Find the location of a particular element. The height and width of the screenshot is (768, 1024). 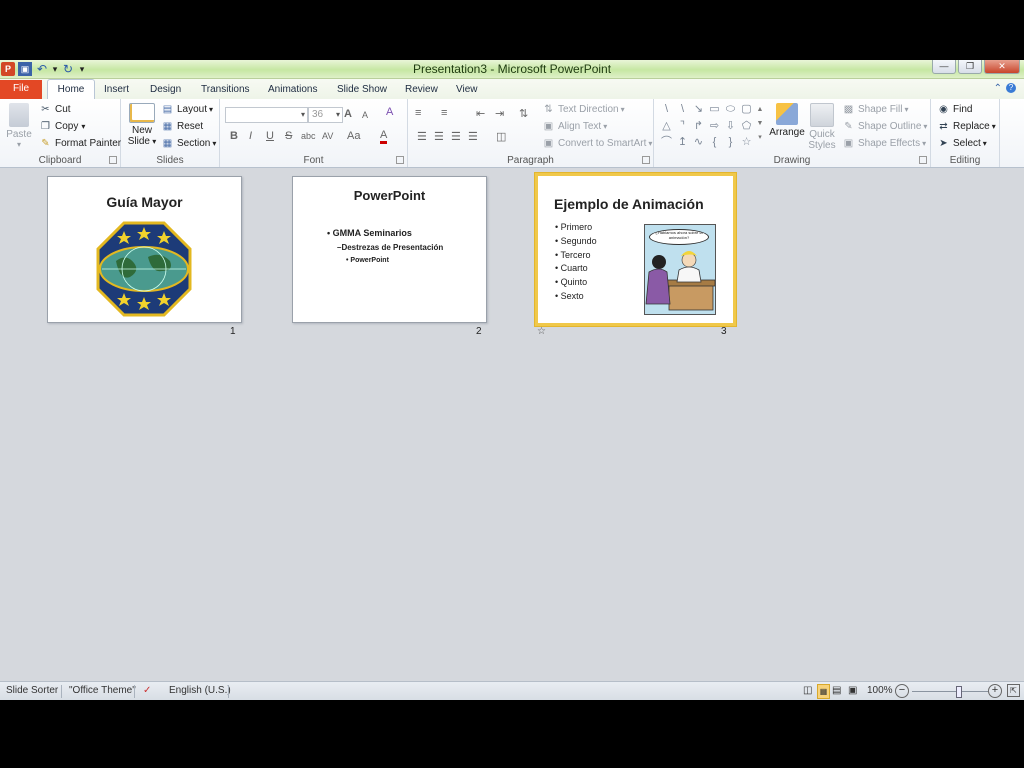

italic-button: I is located at coordinates (250, 136).